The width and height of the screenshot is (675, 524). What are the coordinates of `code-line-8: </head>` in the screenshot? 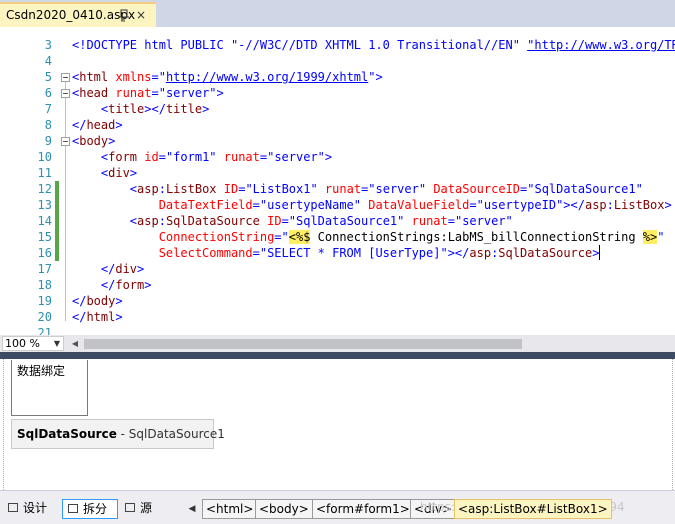 It's located at (97, 125).